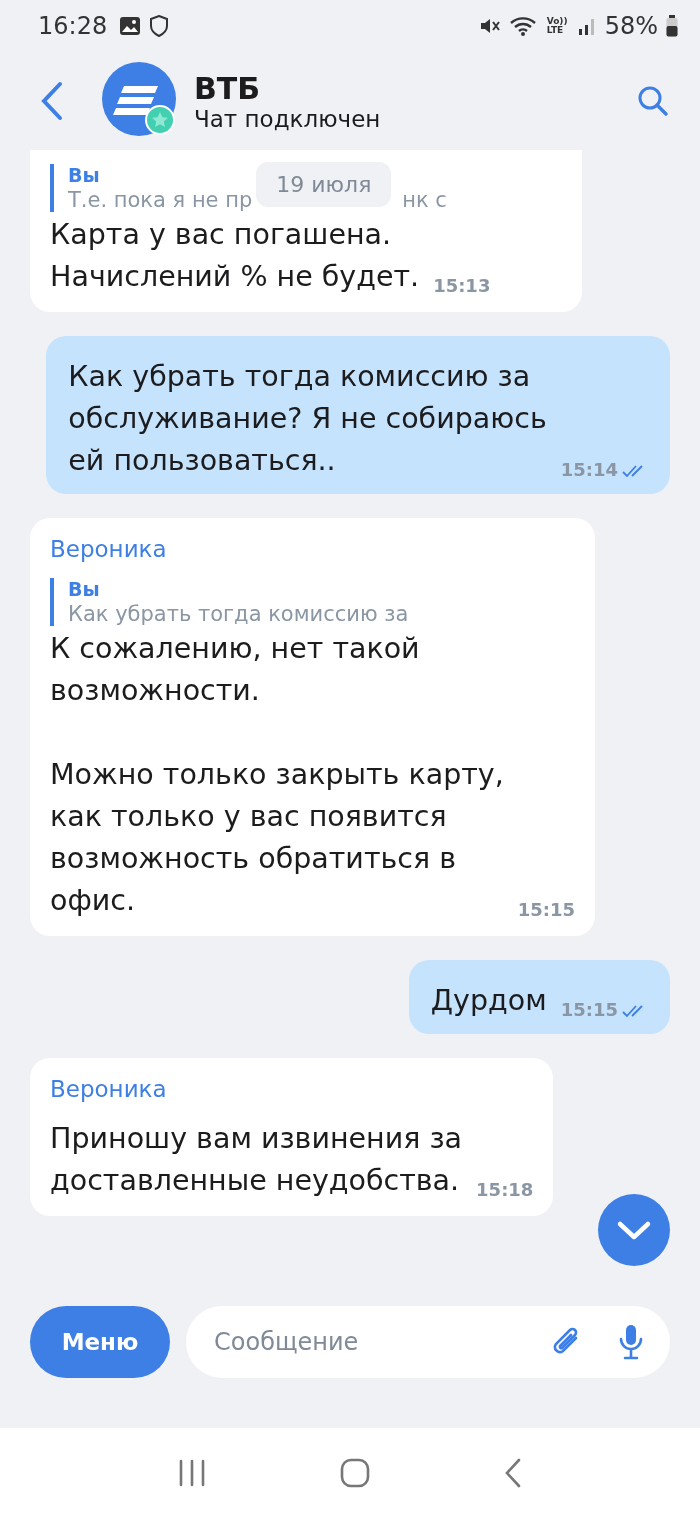 This screenshot has width=700, height=1517. I want to click on microphone-icon, so click(631, 1342).